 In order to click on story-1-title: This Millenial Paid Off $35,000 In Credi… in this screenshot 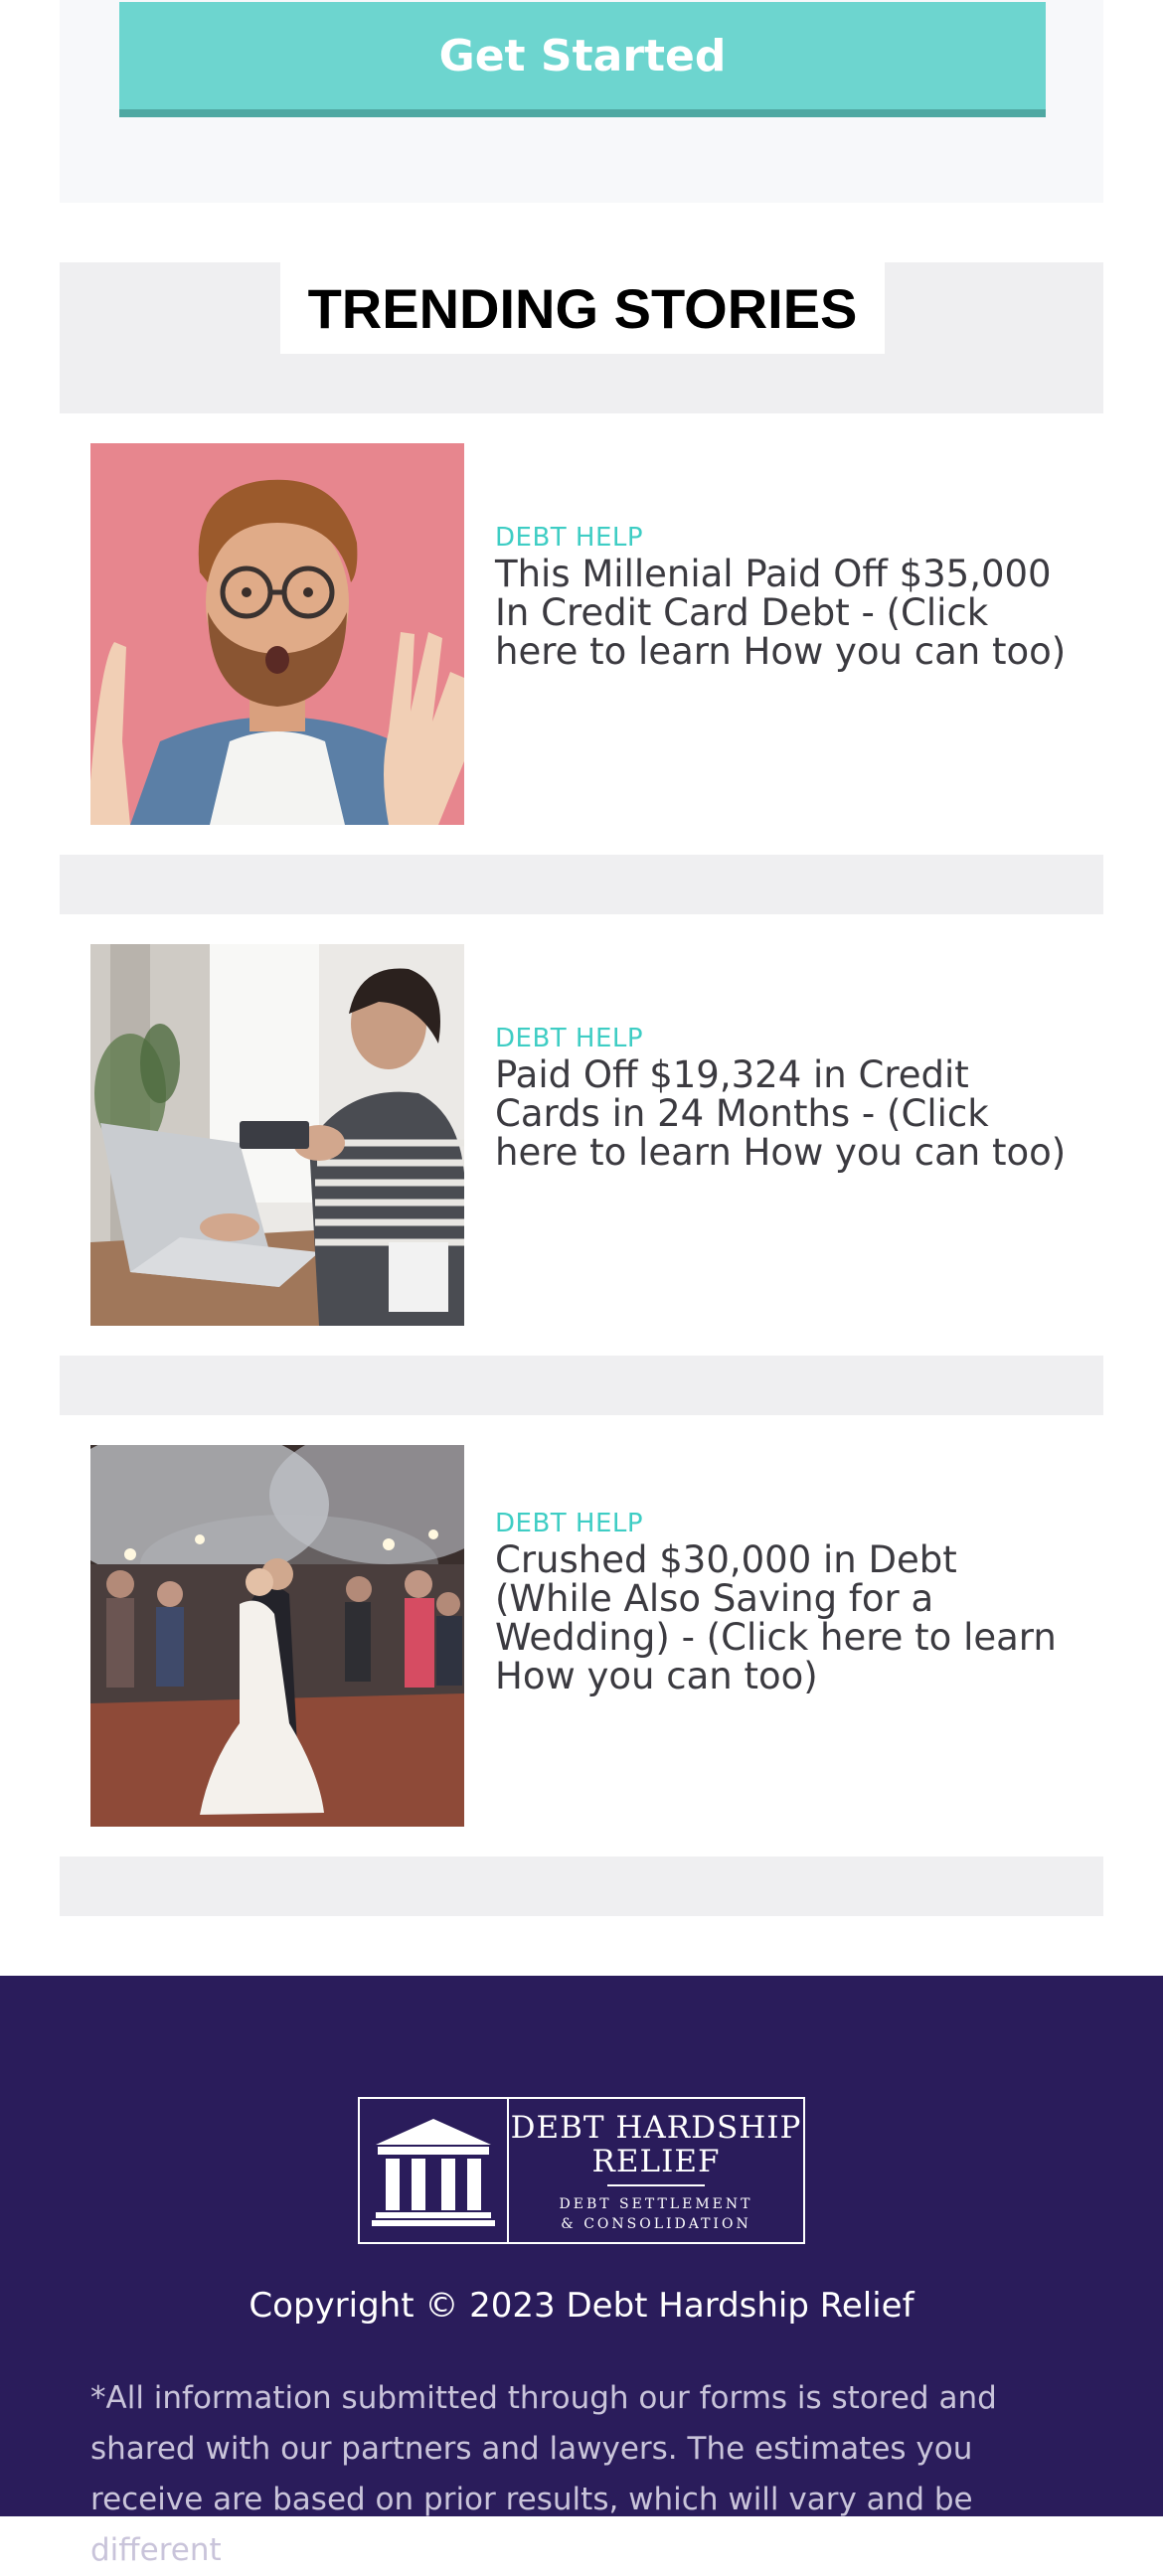, I will do `click(784, 613)`.